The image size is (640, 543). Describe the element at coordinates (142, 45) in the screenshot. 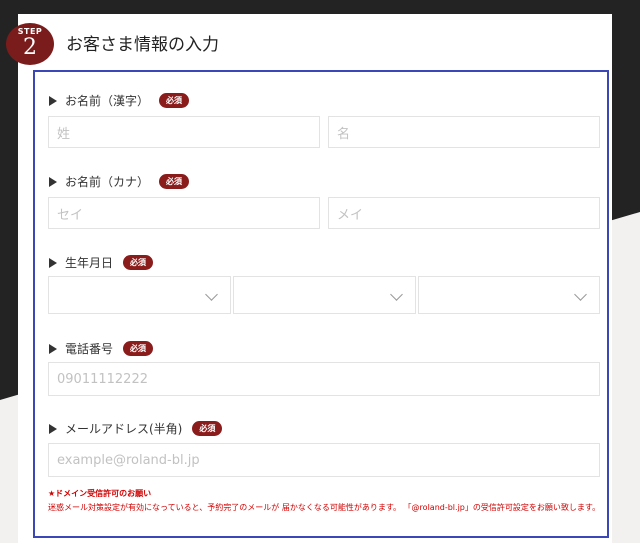

I see `page-title: お客さま情報の入力` at that location.